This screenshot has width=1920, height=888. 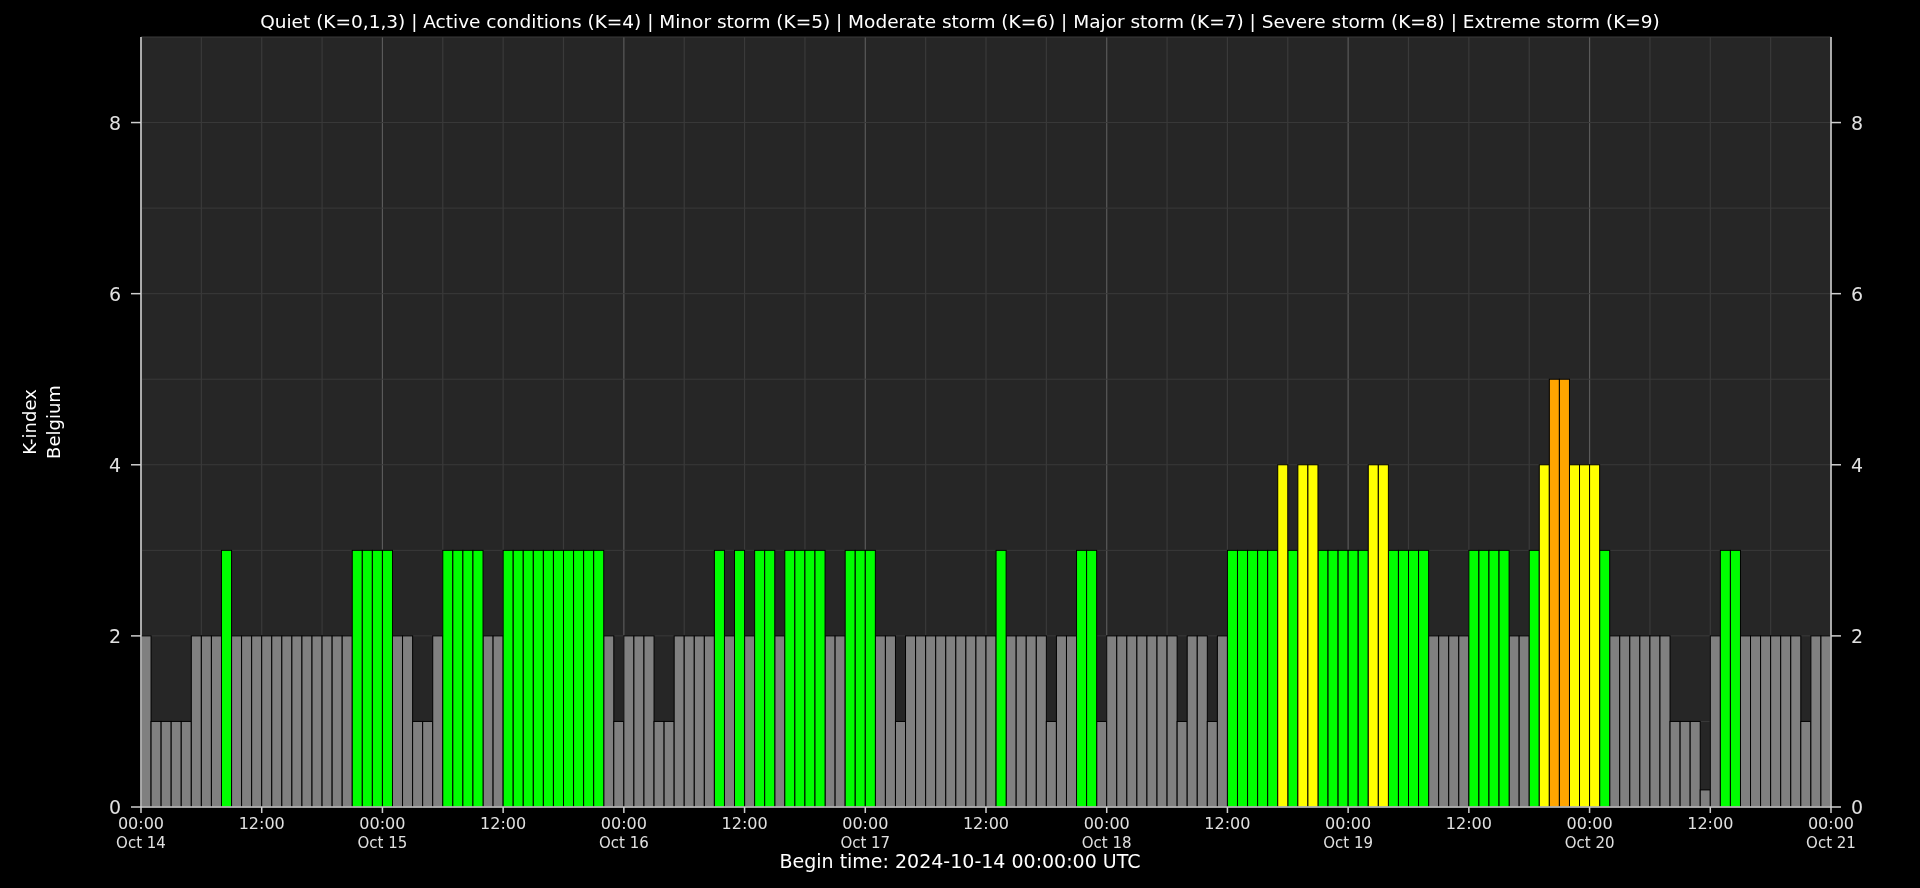 What do you see at coordinates (960, 861) in the screenshot?
I see `axis-title: Begin time: 2024-10-14 00:00:00 UTC` at bounding box center [960, 861].